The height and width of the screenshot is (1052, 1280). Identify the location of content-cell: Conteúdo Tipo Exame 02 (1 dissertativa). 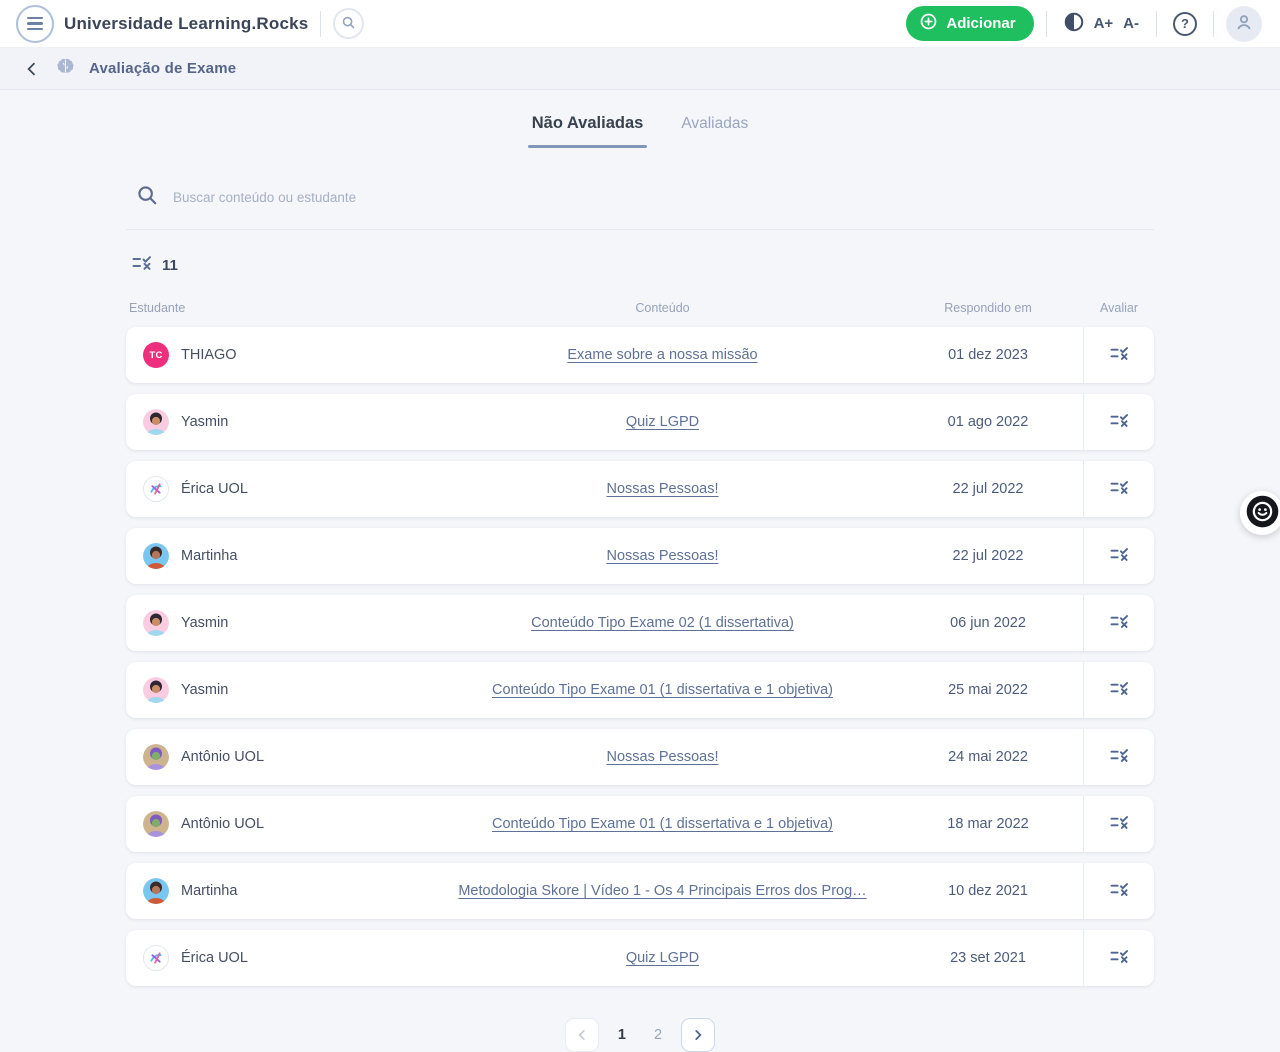
(662, 623).